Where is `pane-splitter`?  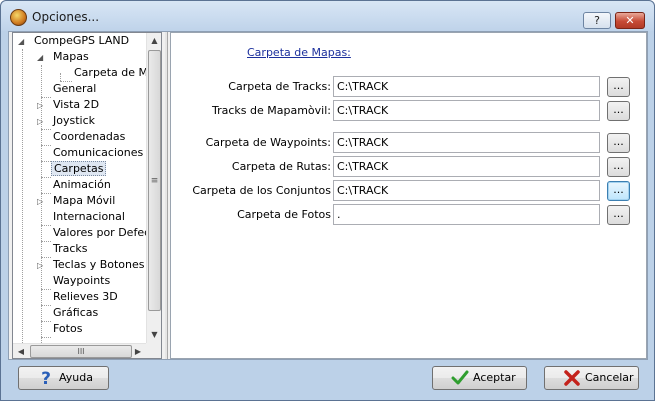
pane-splitter is located at coordinates (166, 195).